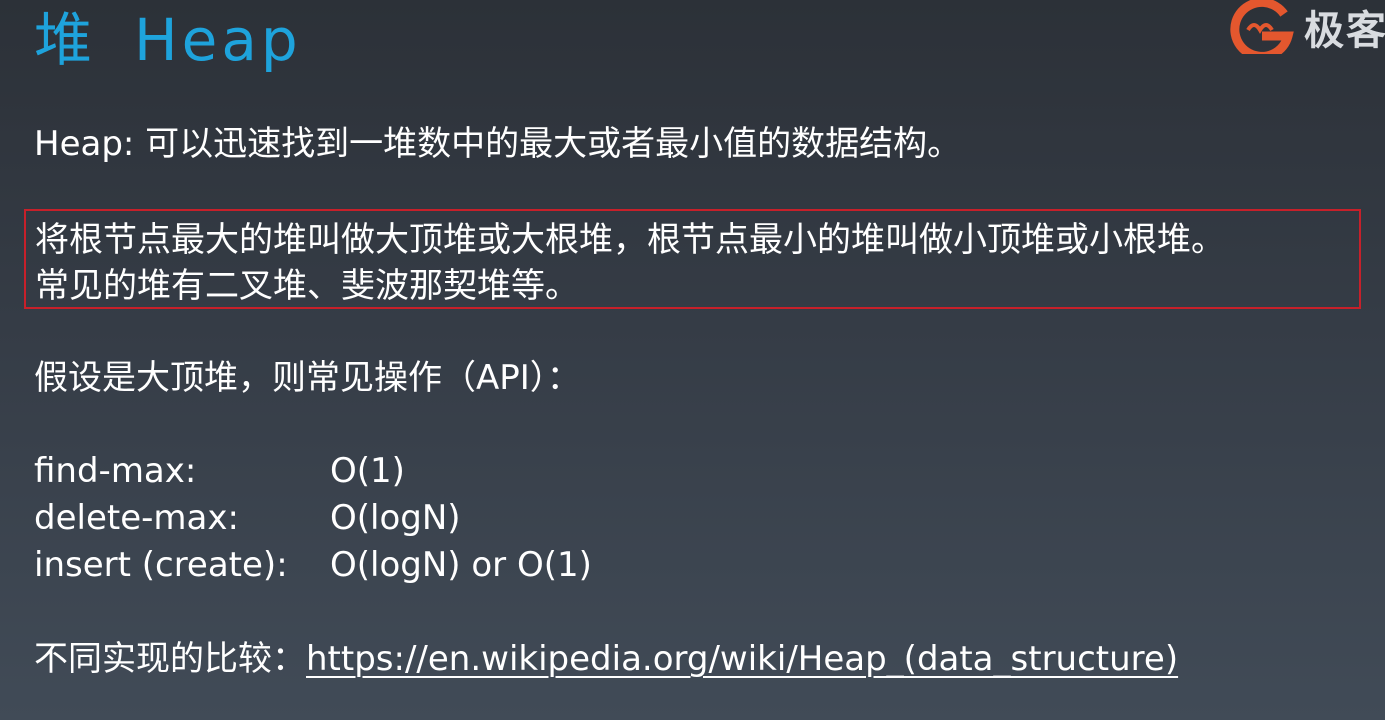 This screenshot has height=720, width=1385. I want to click on geekbang-logo: 极客, so click(1305, 27).